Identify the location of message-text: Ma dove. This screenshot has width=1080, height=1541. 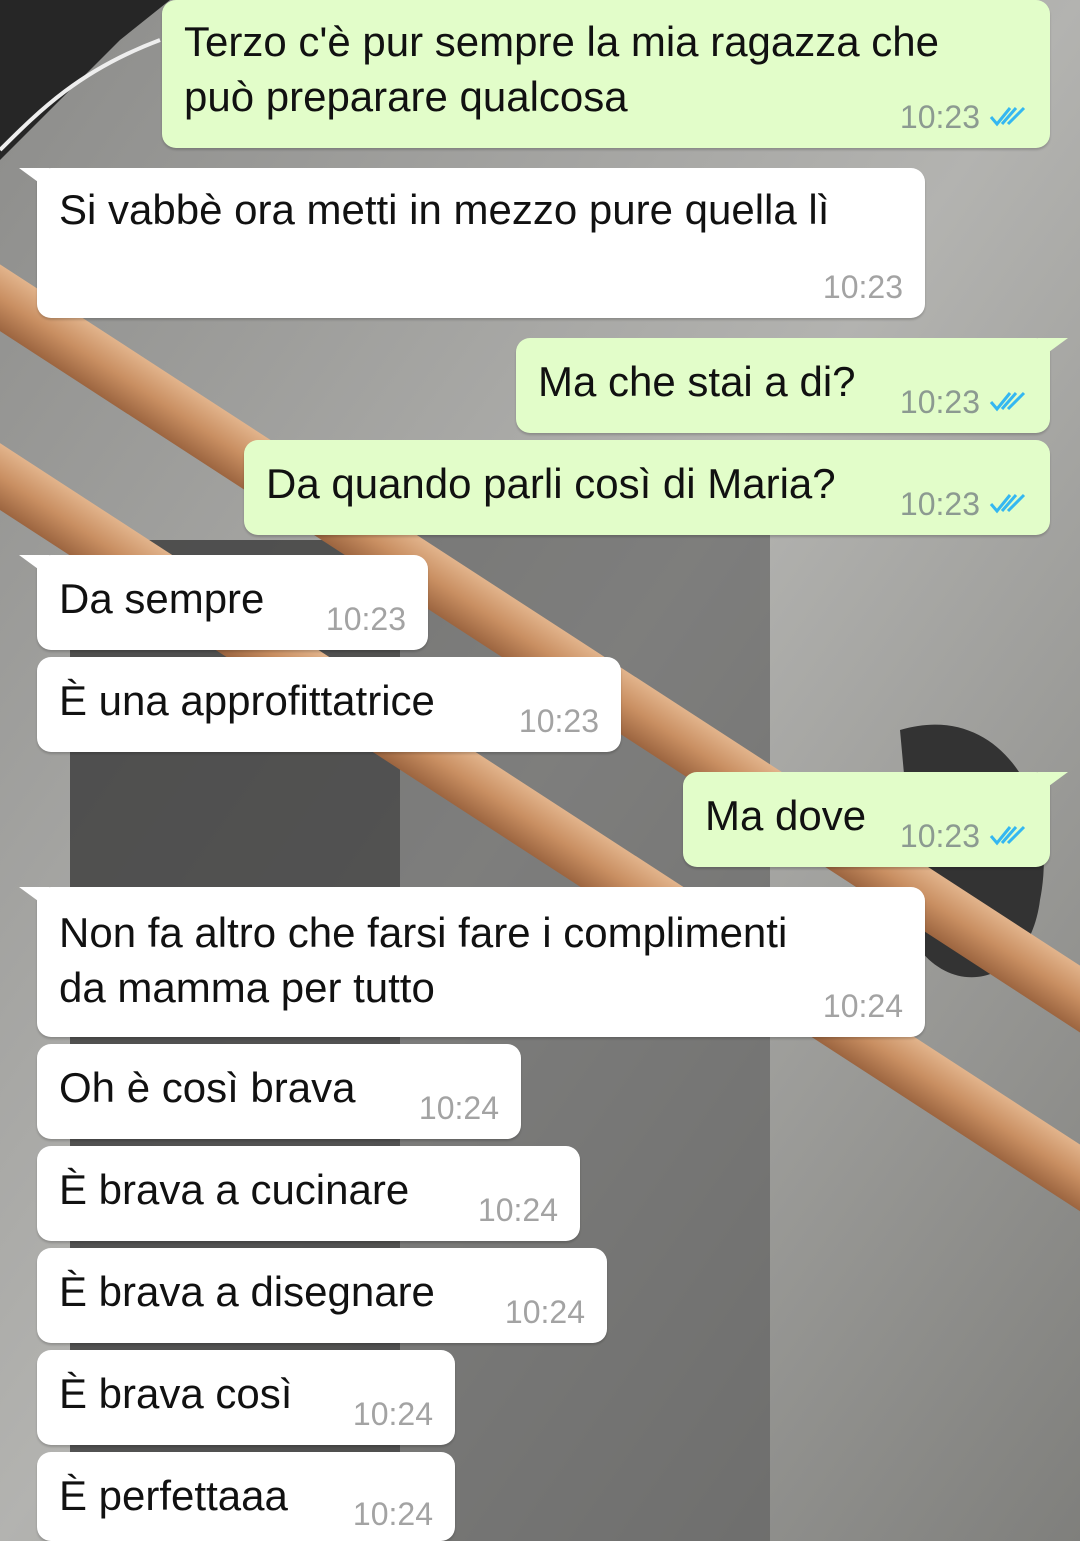
(786, 815).